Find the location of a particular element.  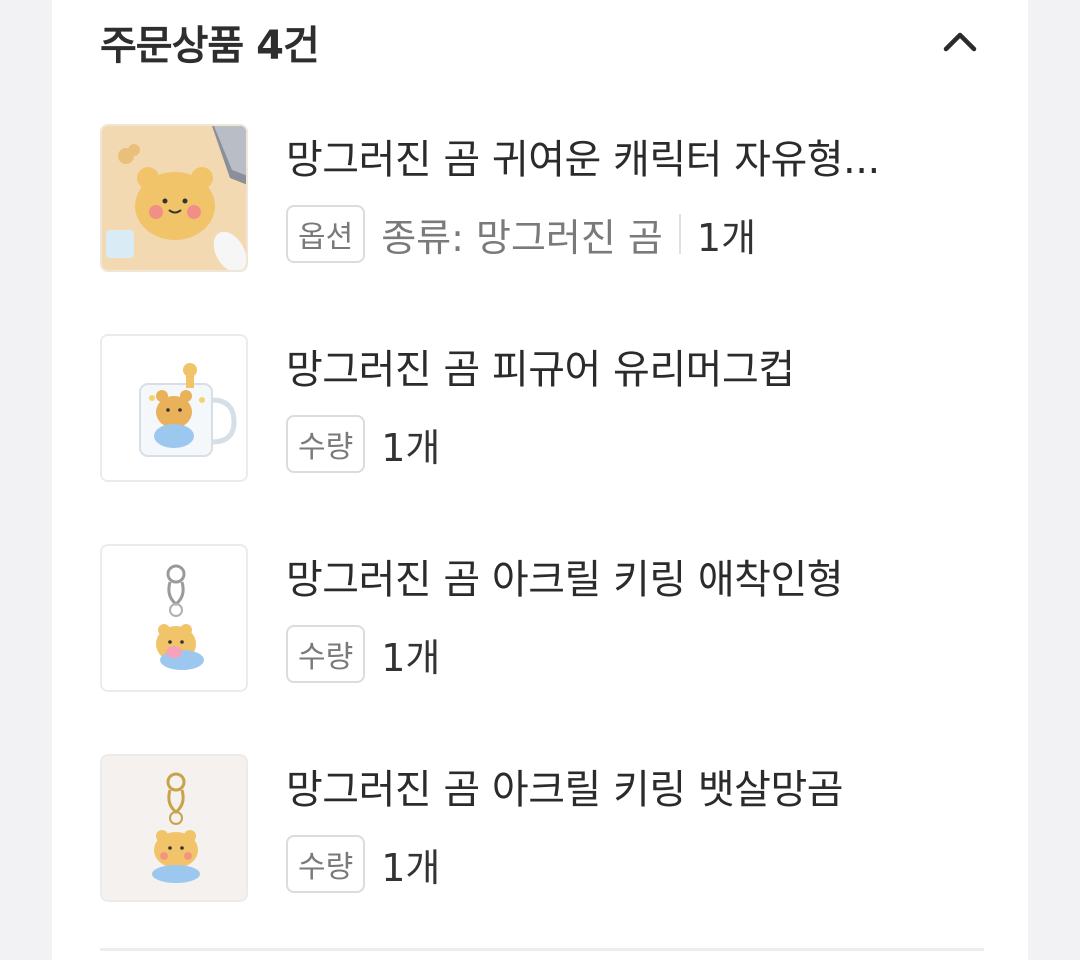

collapse-button is located at coordinates (960, 42).